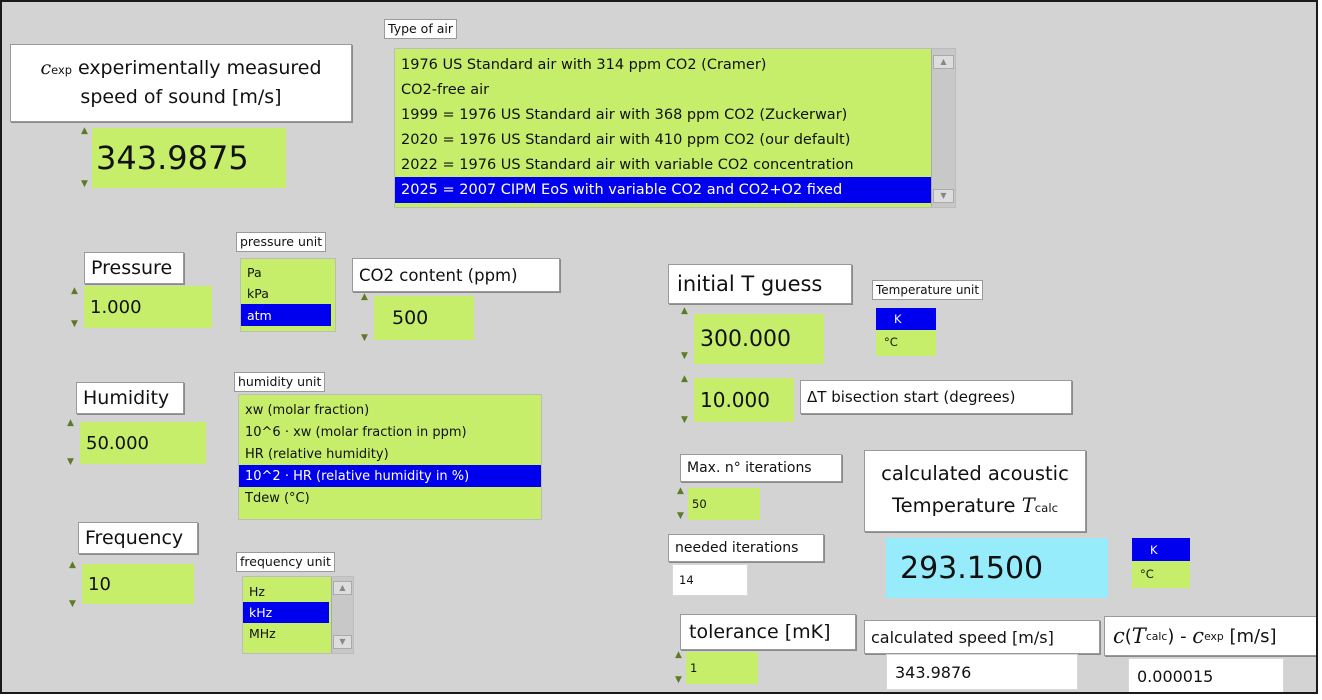 This screenshot has width=1322, height=700. What do you see at coordinates (906, 342) in the screenshot?
I see `temperature-unit-option: °C` at bounding box center [906, 342].